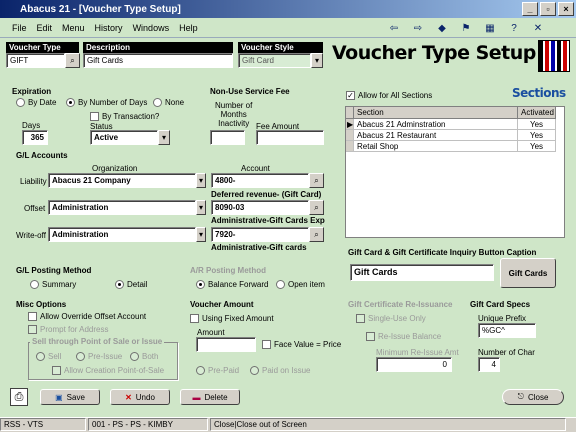 This screenshot has height=432, width=576. I want to click on delete-button: ▬ Delete, so click(210, 397).